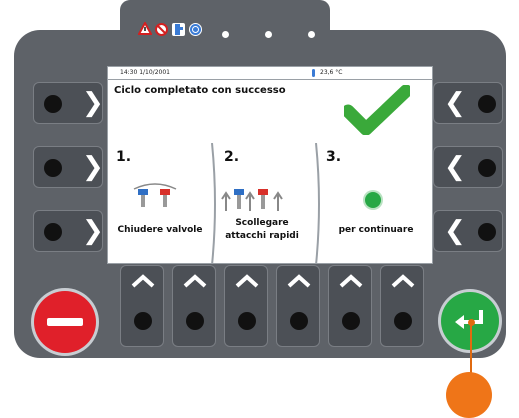  Describe the element at coordinates (377, 110) in the screenshot. I see `checkmark-icon` at that location.